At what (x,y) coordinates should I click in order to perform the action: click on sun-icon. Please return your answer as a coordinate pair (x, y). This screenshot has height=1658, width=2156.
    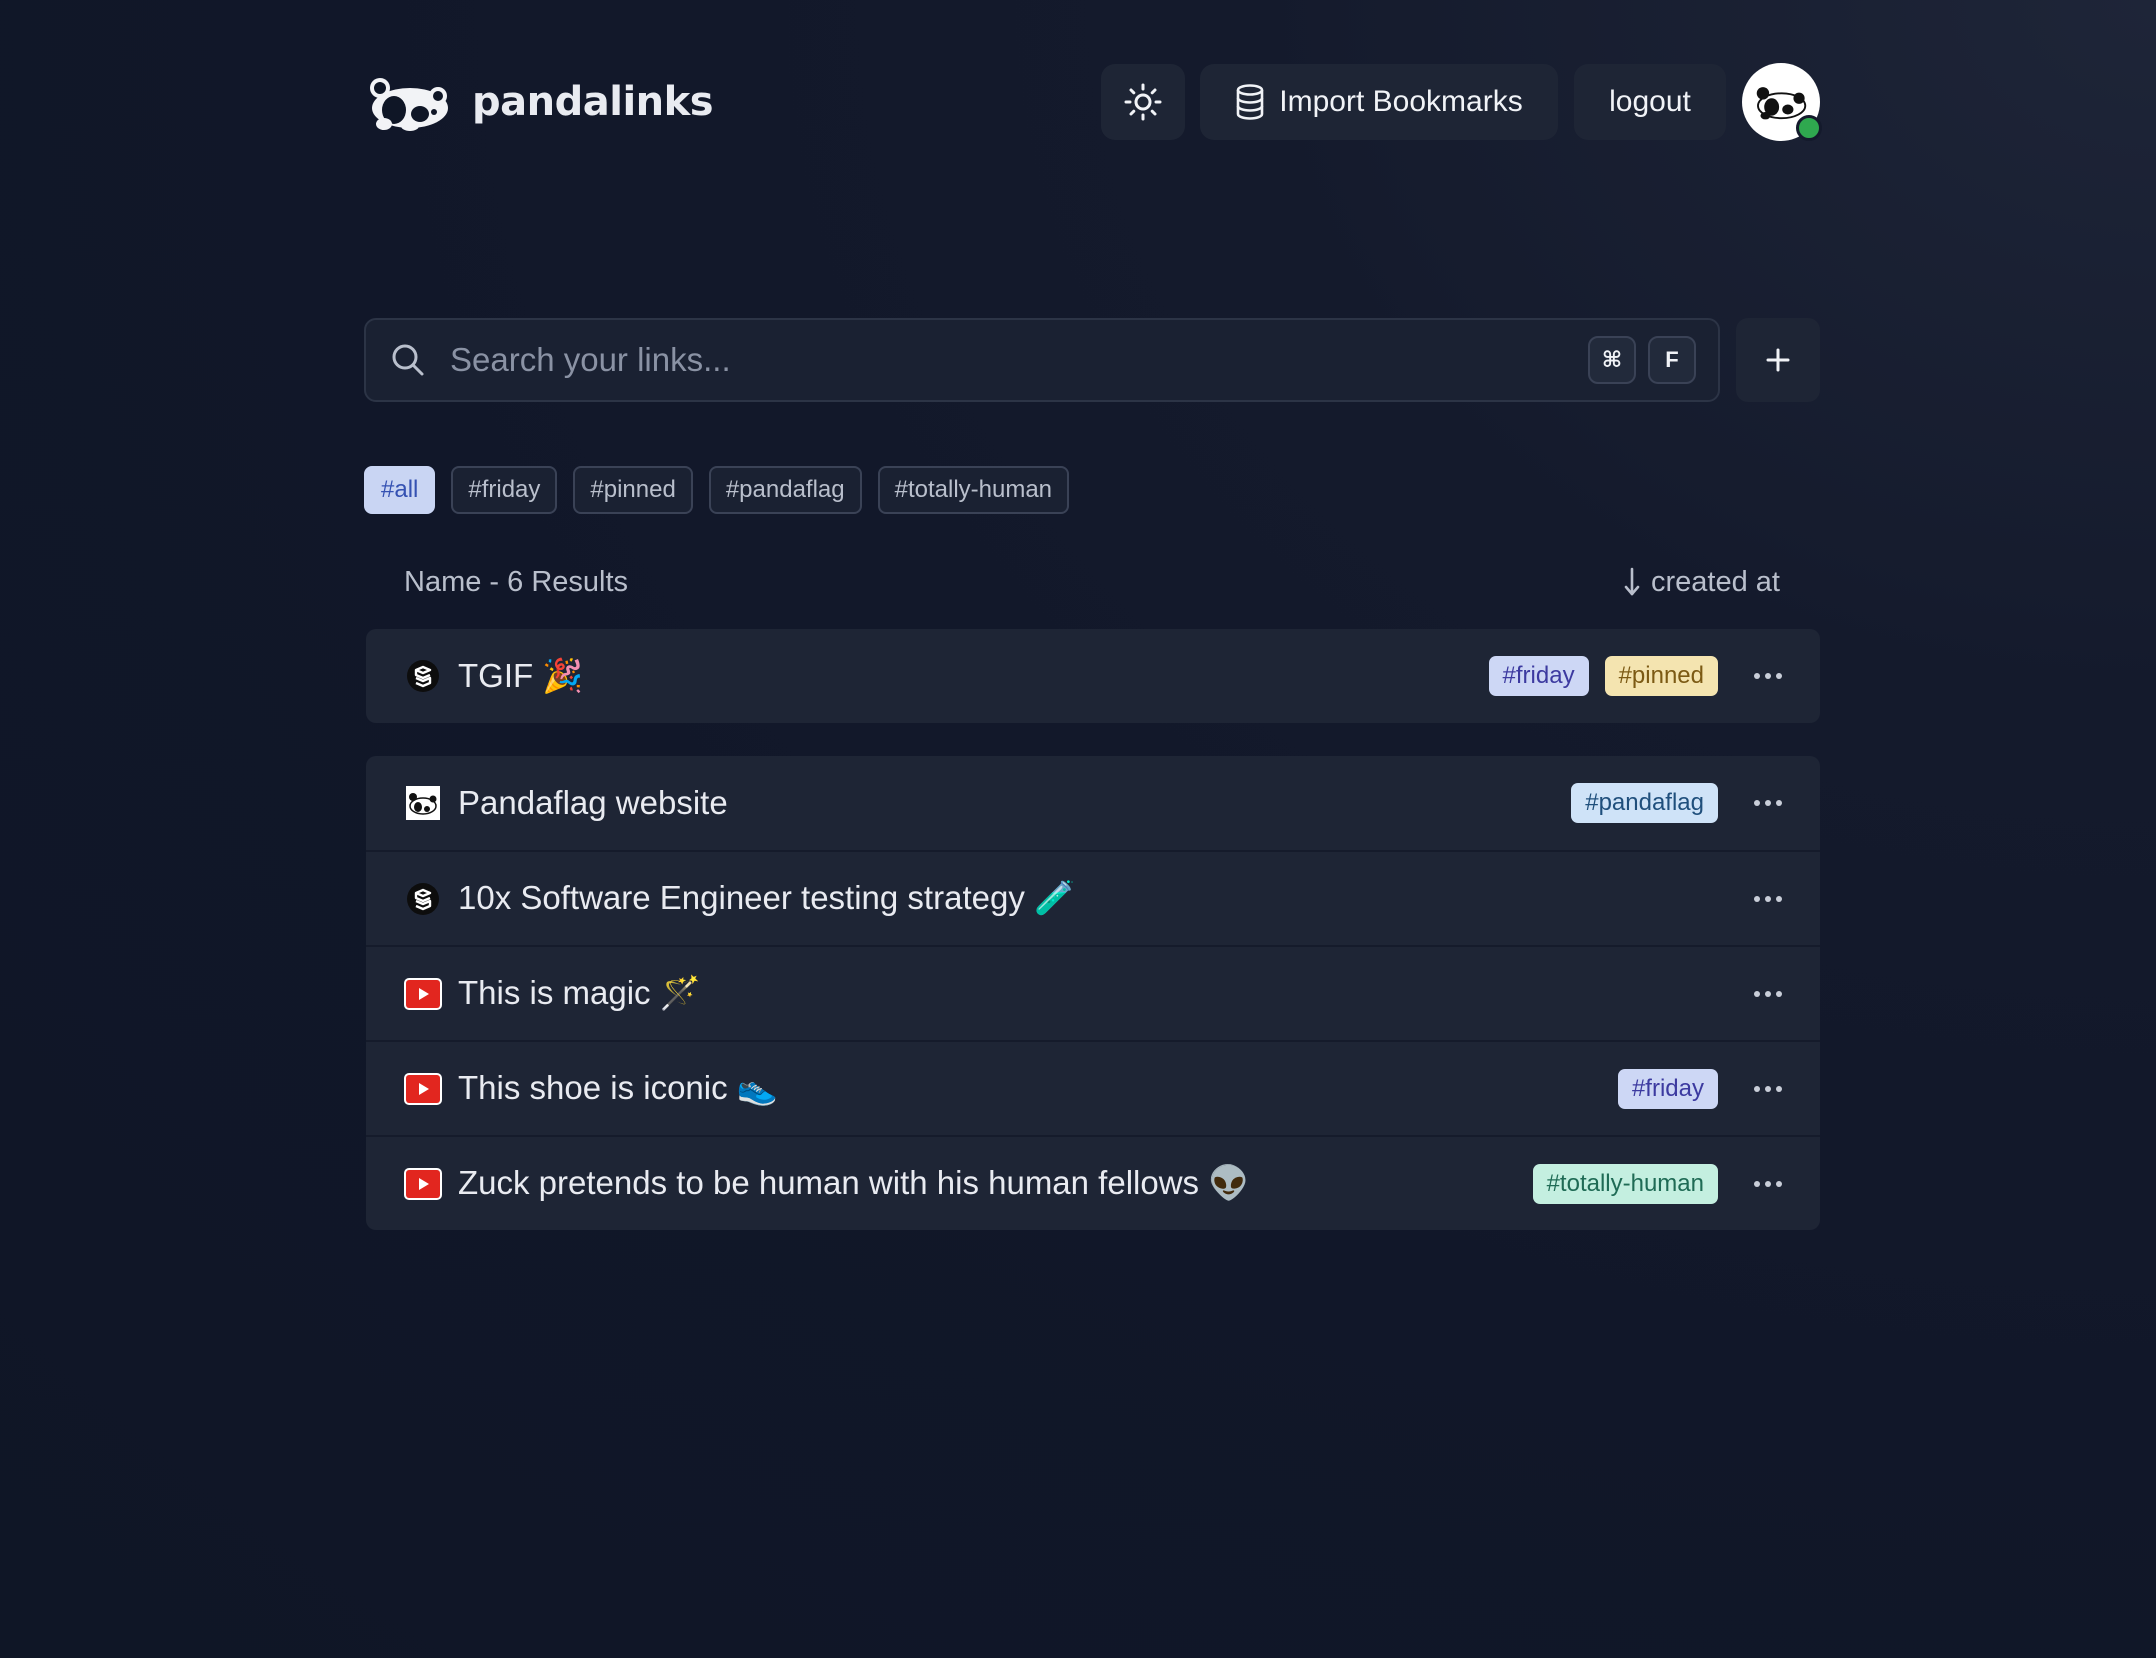
    Looking at the image, I should click on (1143, 101).